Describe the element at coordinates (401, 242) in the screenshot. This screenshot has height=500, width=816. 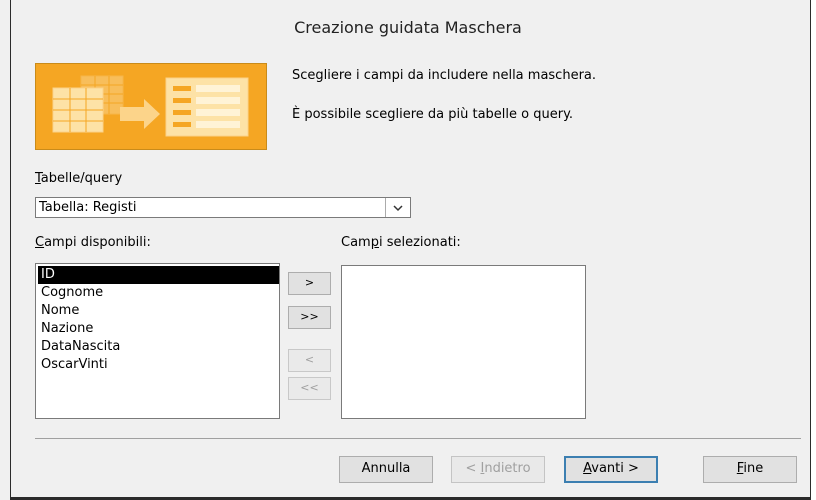
I see `selected-fields-label: Campi selezionati:` at that location.